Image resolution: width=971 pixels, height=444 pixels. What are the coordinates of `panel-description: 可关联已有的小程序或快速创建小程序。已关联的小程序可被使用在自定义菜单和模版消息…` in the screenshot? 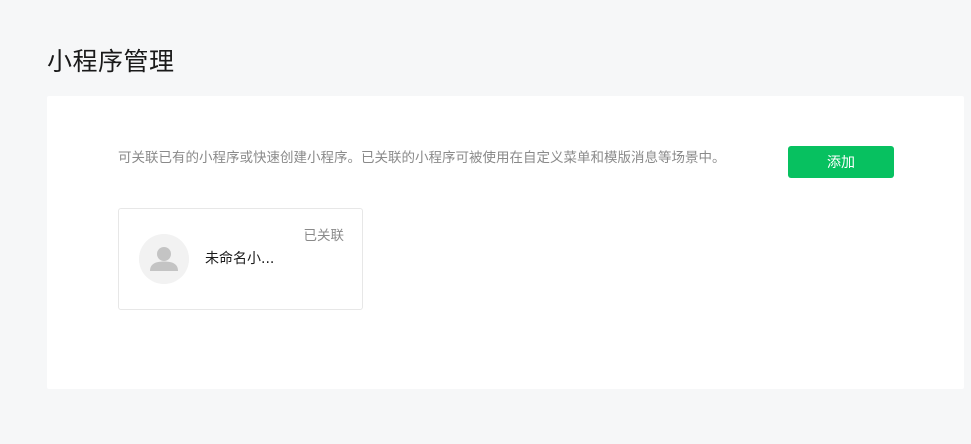 It's located at (422, 158).